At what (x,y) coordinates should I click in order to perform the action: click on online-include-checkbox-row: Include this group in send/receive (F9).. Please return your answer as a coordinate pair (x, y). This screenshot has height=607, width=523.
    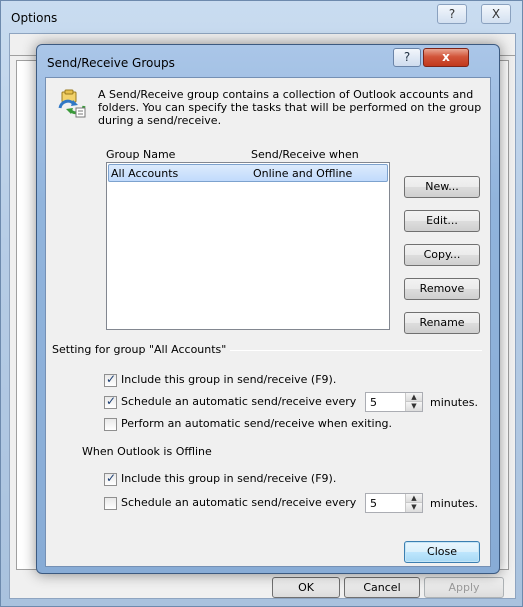
    Looking at the image, I should click on (254, 380).